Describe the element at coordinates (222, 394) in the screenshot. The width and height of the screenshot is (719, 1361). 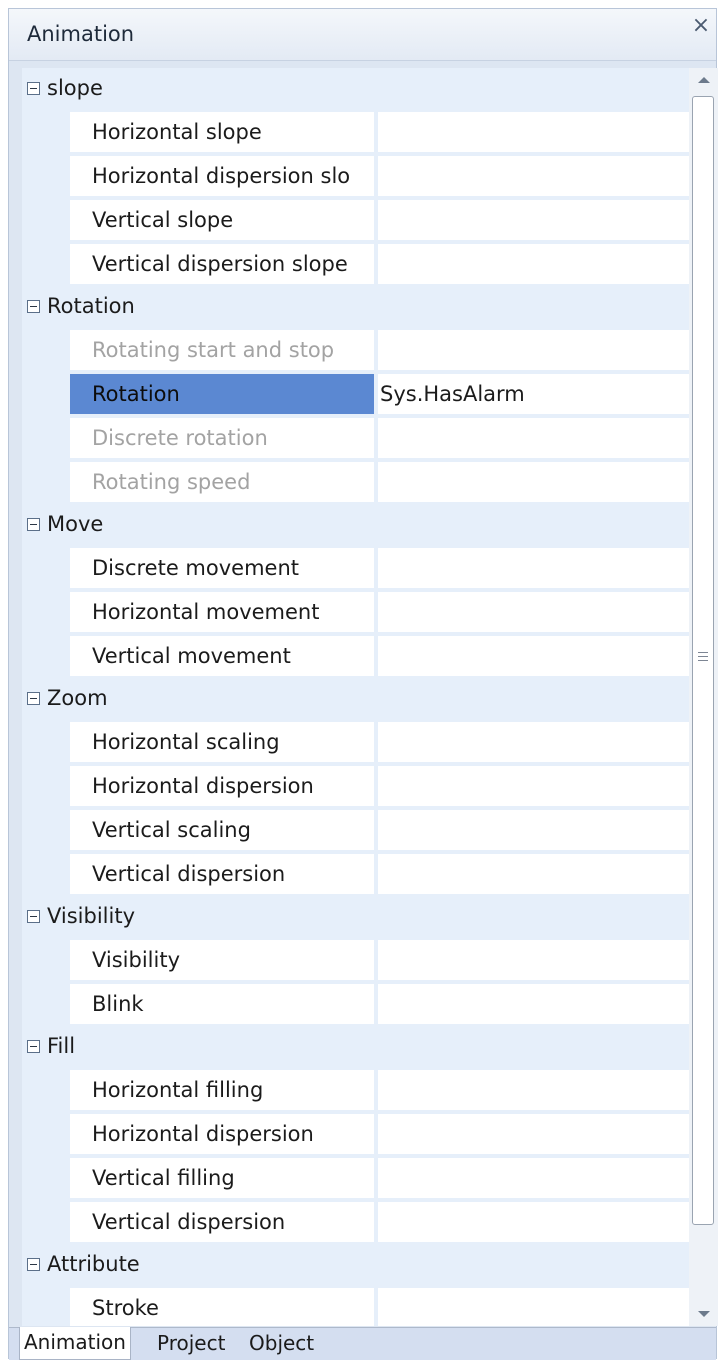
I see `property-name: Rotation` at that location.